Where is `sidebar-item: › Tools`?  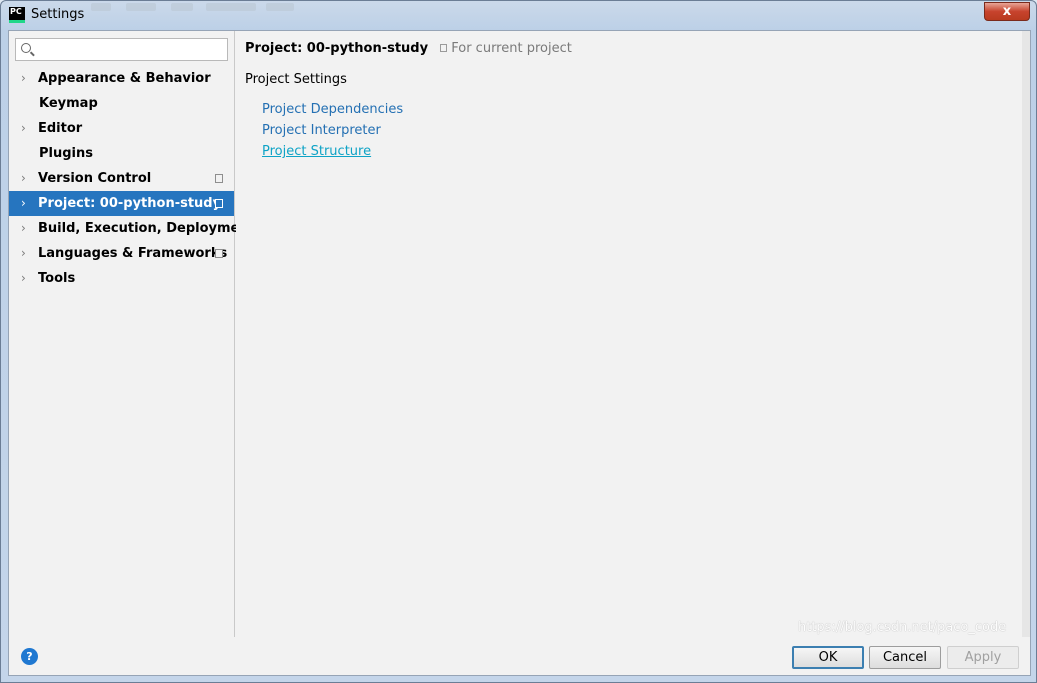 sidebar-item: › Tools is located at coordinates (121, 278).